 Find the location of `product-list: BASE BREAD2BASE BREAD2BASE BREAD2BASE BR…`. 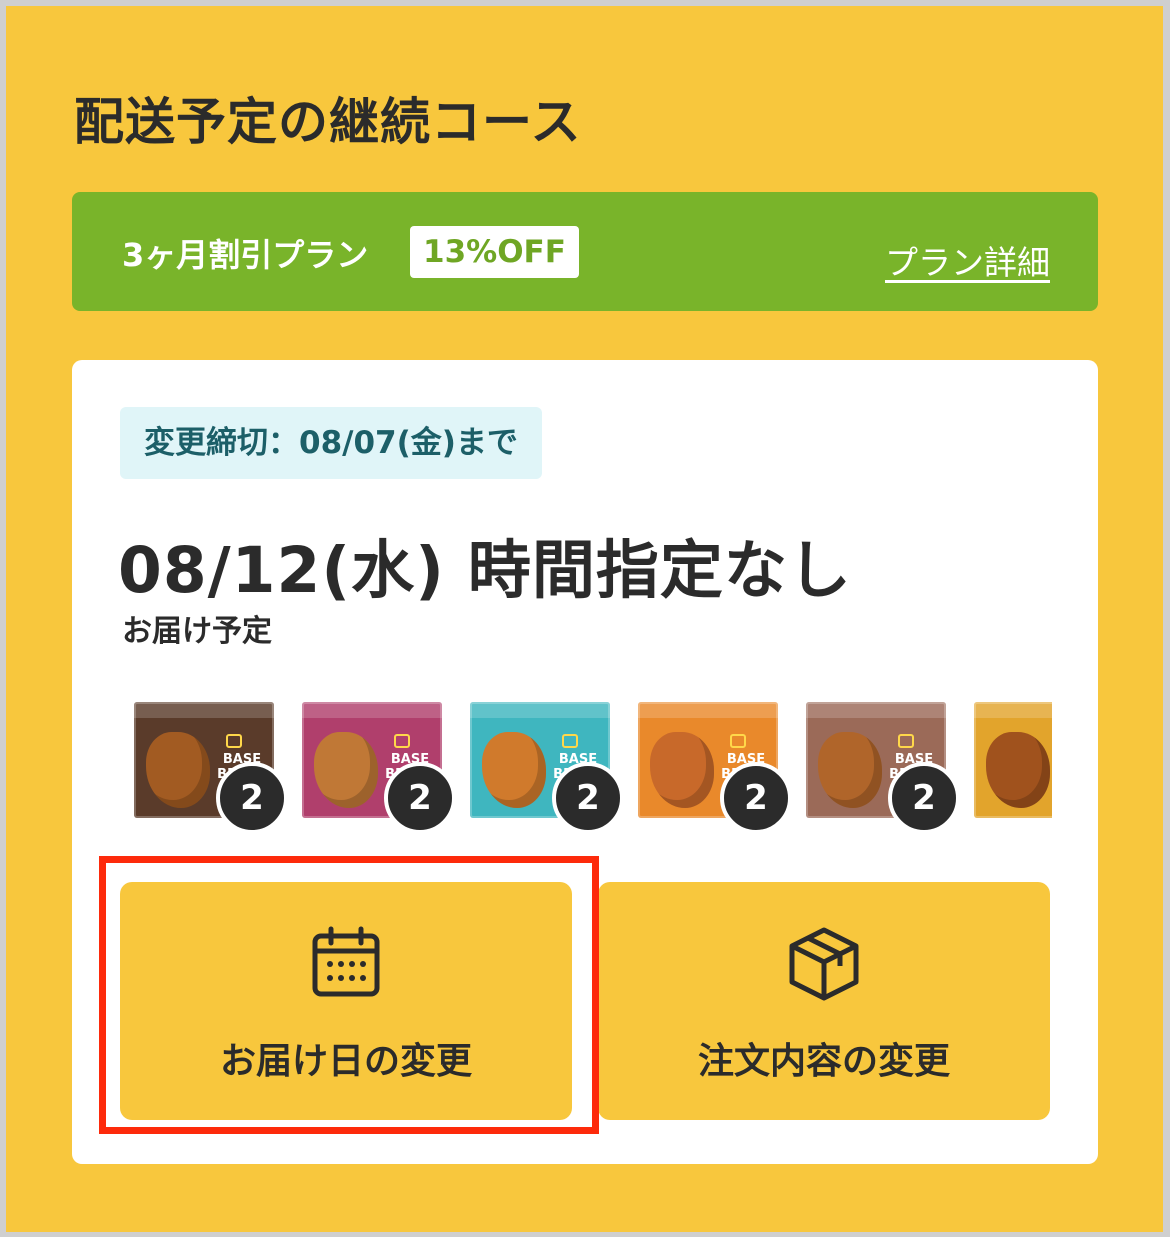

product-list: BASE BREAD2BASE BREAD2BASE BREAD2BASE BR… is located at coordinates (593, 767).